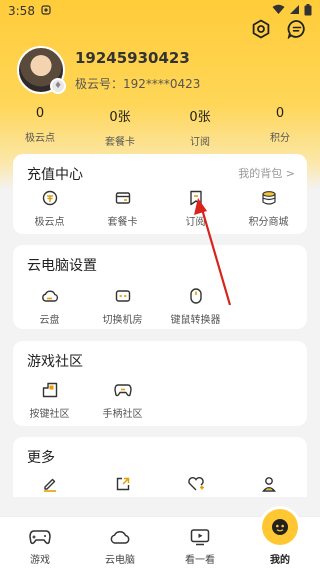 The image size is (320, 568). What do you see at coordinates (308, 11) in the screenshot?
I see `battery-icon` at bounding box center [308, 11].